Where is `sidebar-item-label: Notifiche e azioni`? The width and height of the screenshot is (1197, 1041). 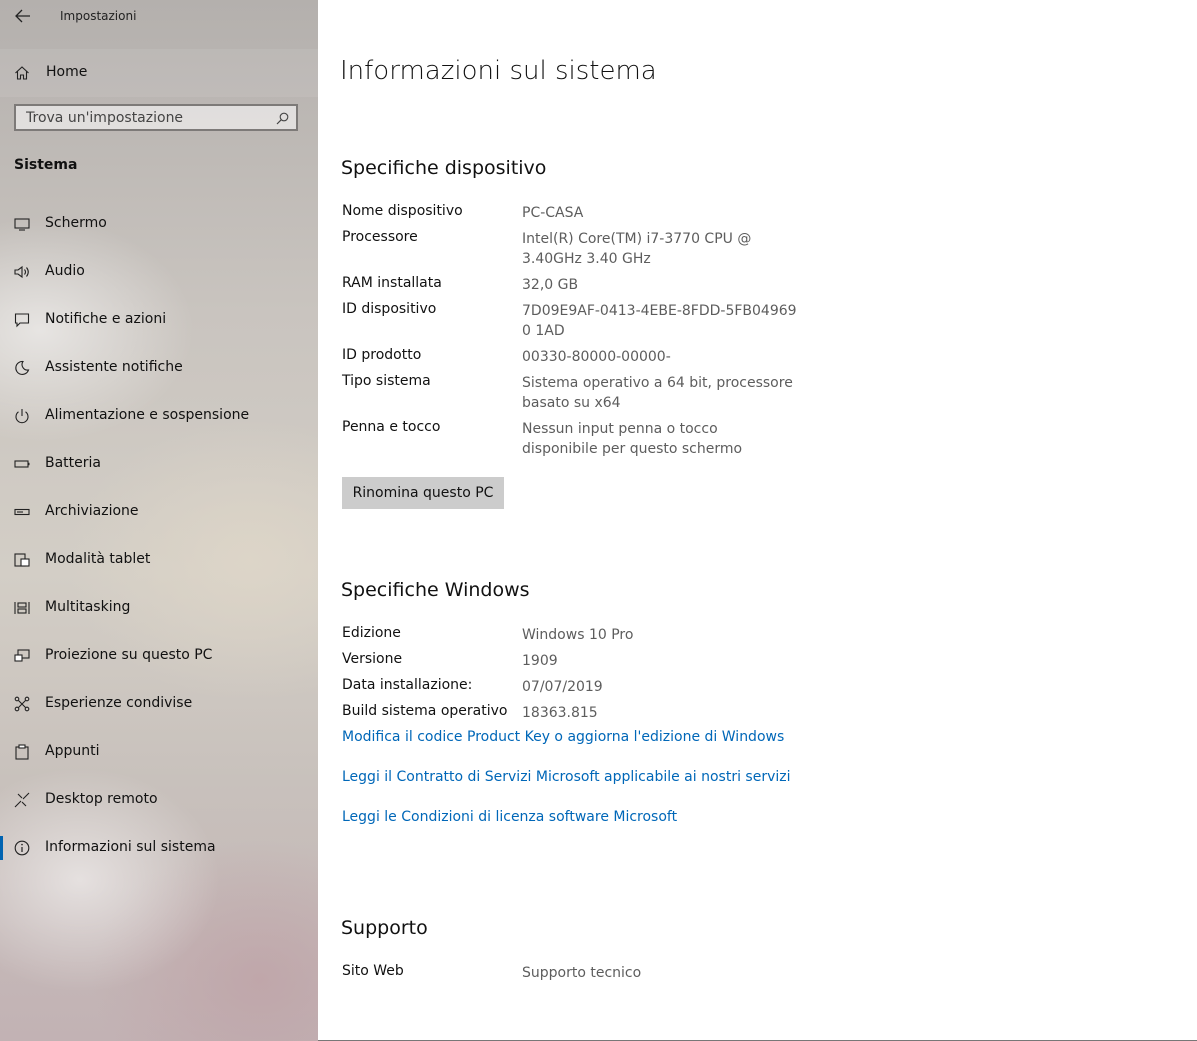 sidebar-item-label: Notifiche e azioni is located at coordinates (106, 319).